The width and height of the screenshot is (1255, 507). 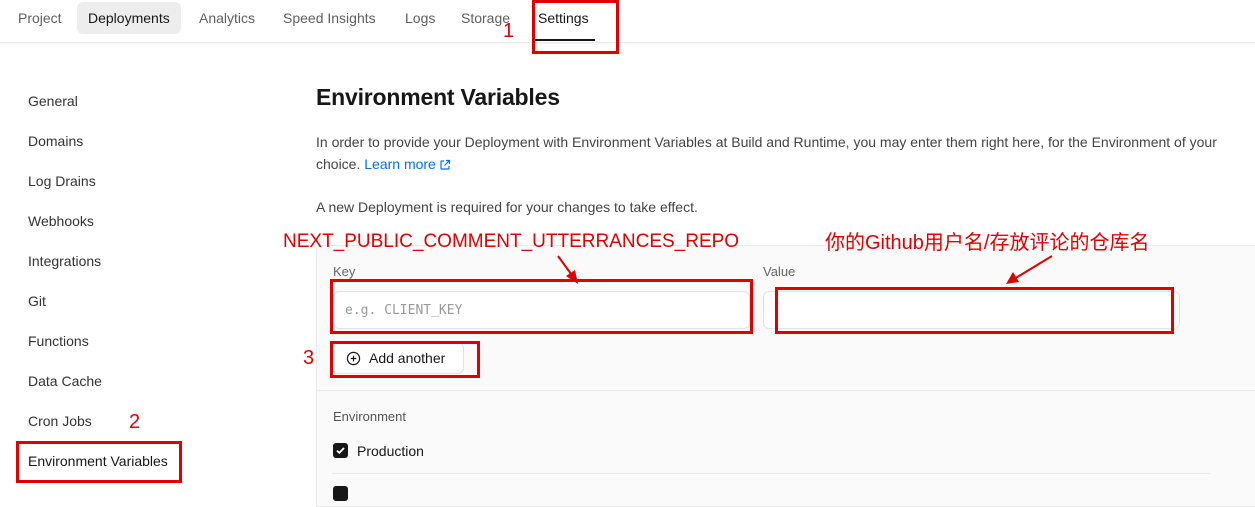 I want to click on arrow-head-key, so click(x=572, y=277).